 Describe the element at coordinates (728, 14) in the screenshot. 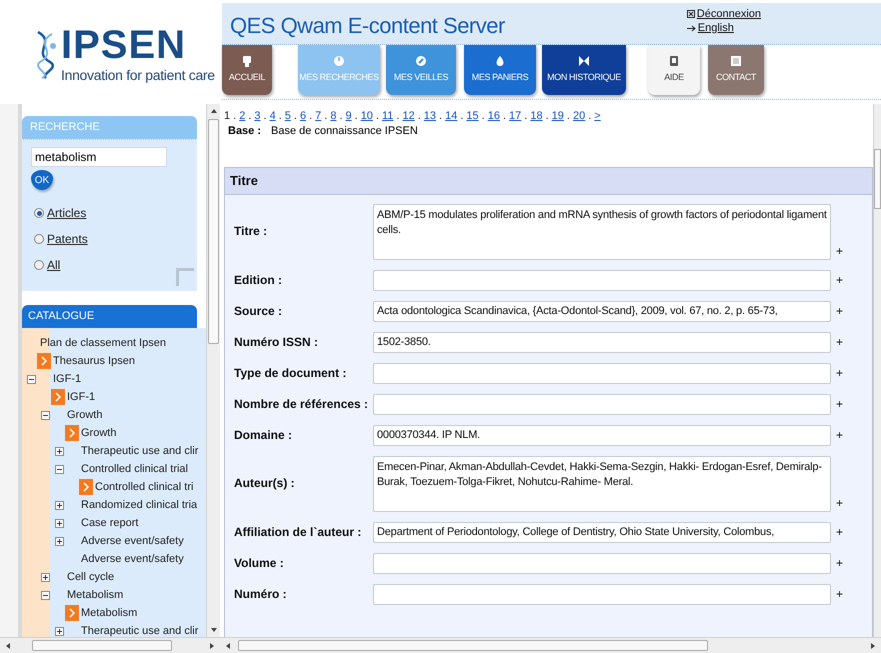

I see `logout-link: Déconnexion` at that location.